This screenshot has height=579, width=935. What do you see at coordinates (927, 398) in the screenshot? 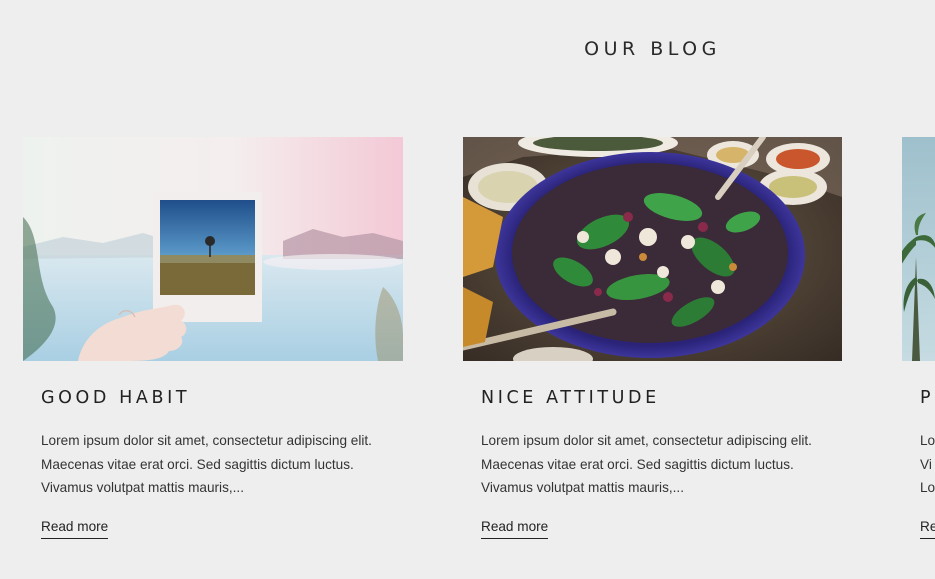
I see `blog-card-title: P` at bounding box center [927, 398].